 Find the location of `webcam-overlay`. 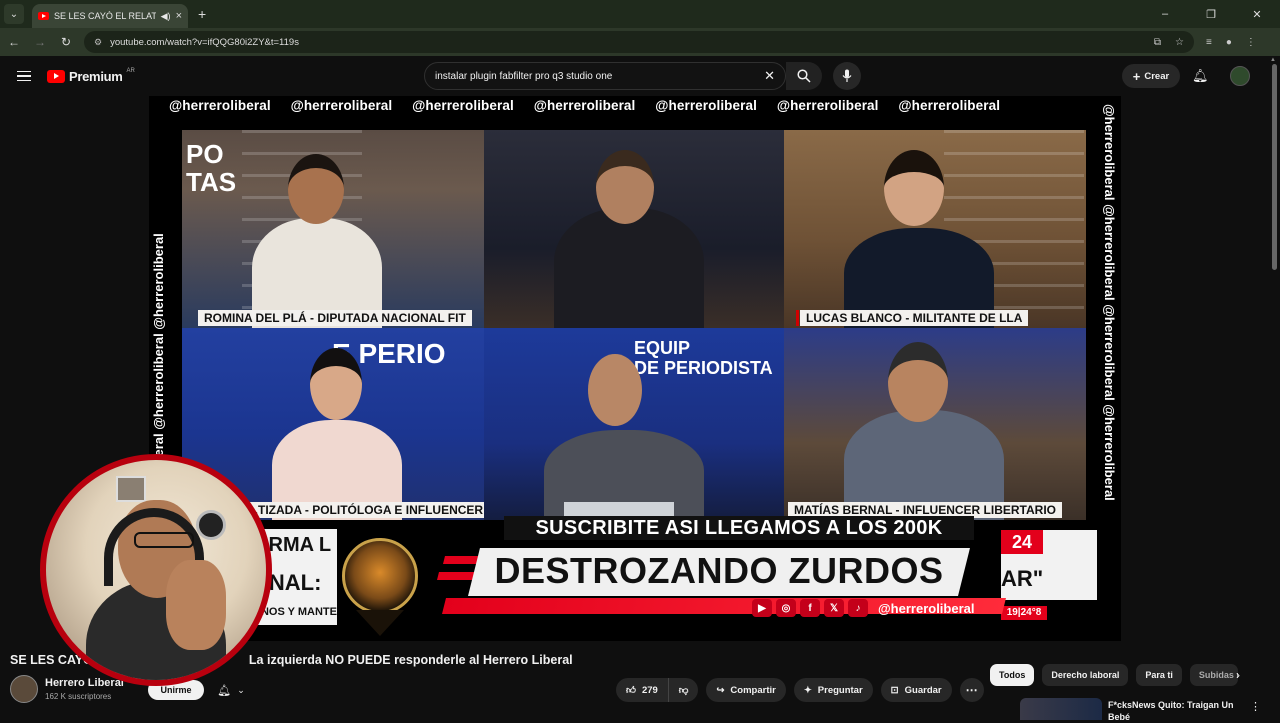

webcam-overlay is located at coordinates (156, 570).